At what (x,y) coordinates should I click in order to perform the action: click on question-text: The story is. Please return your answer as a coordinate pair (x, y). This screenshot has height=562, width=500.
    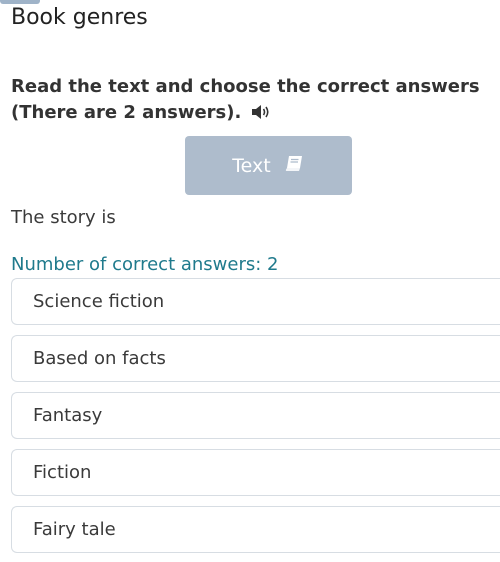
    Looking at the image, I should click on (63, 217).